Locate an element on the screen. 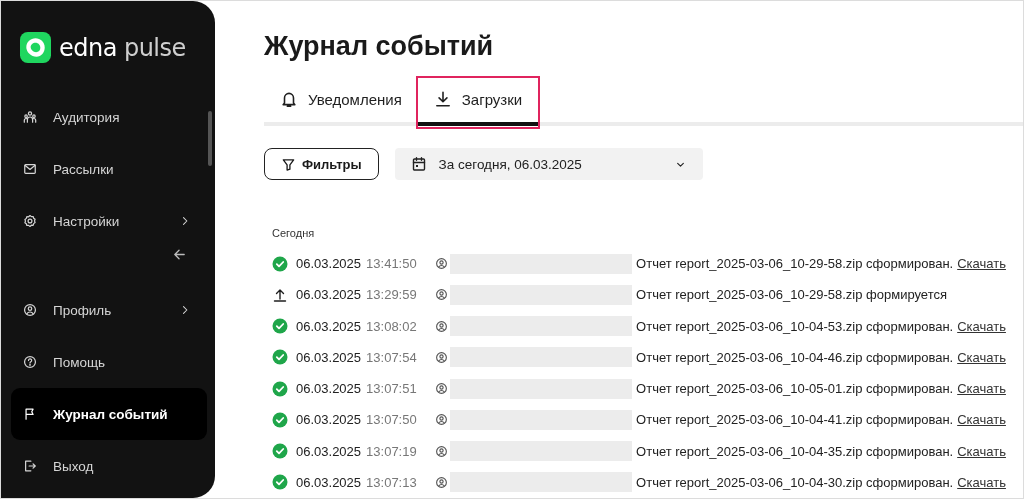 This screenshot has width=1024, height=499. group-label: Сегодня is located at coordinates (294, 233).